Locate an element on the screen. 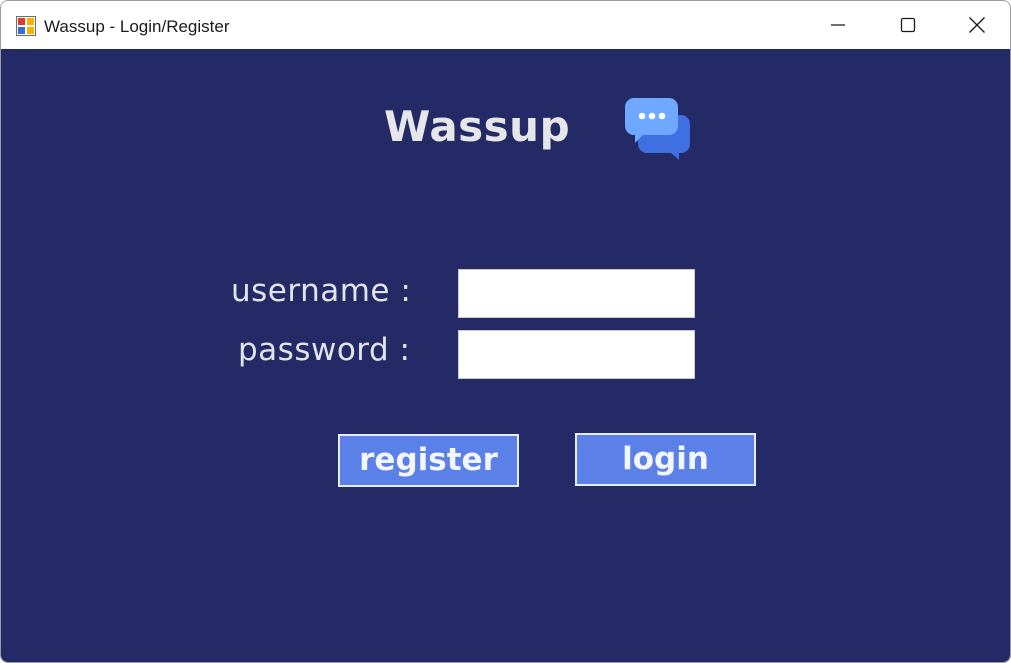 This screenshot has width=1011, height=663. brand-title: Wassup is located at coordinates (477, 126).